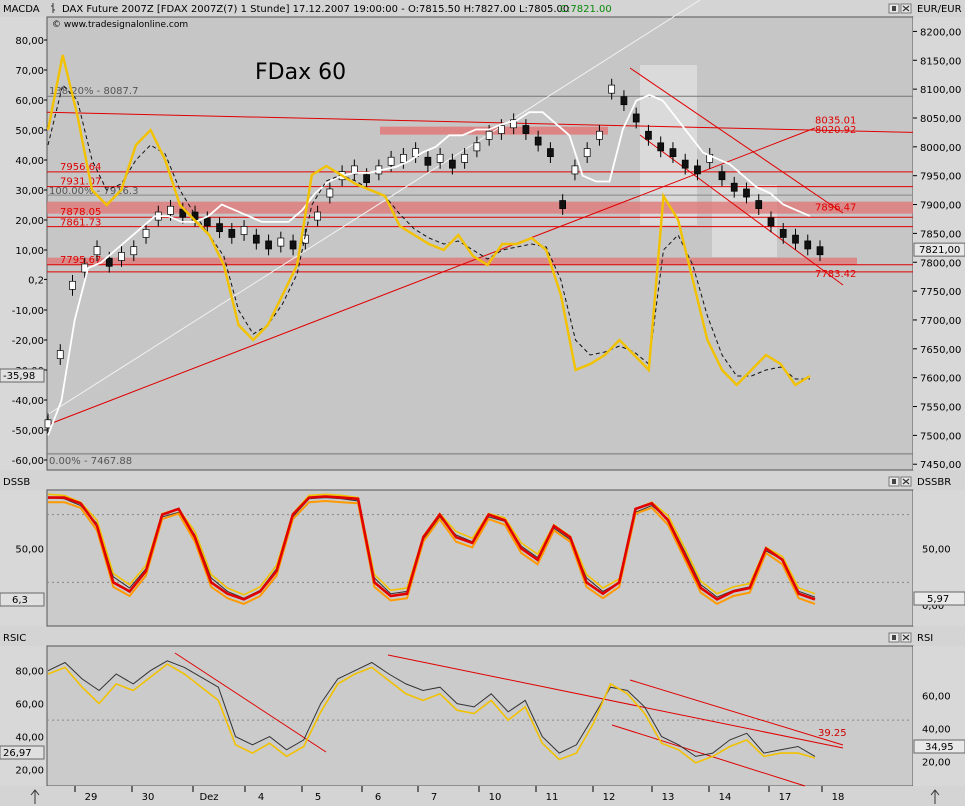 Image resolution: width=965 pixels, height=806 pixels. Describe the element at coordinates (29, 771) in the screenshot. I see `rsi-left-tick-3: 20,00` at that location.